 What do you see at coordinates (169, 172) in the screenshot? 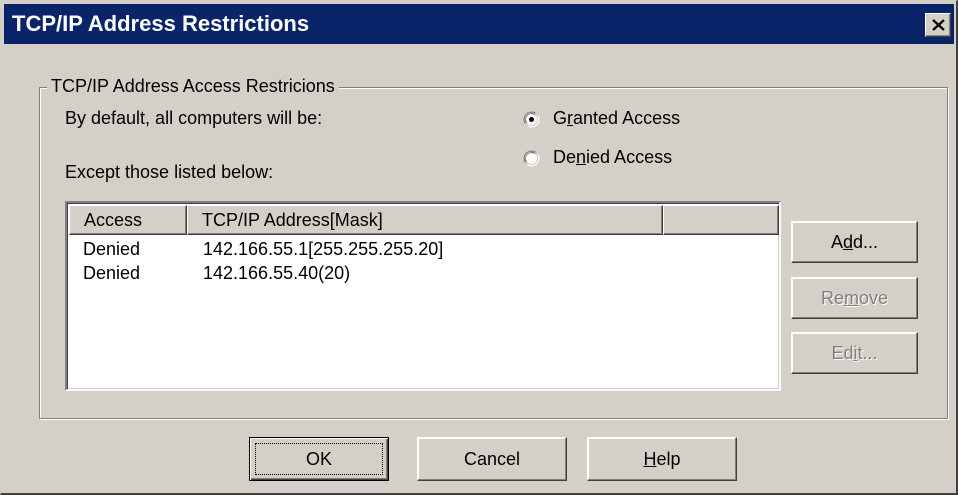
I see `except-label: Except those listed below:` at bounding box center [169, 172].